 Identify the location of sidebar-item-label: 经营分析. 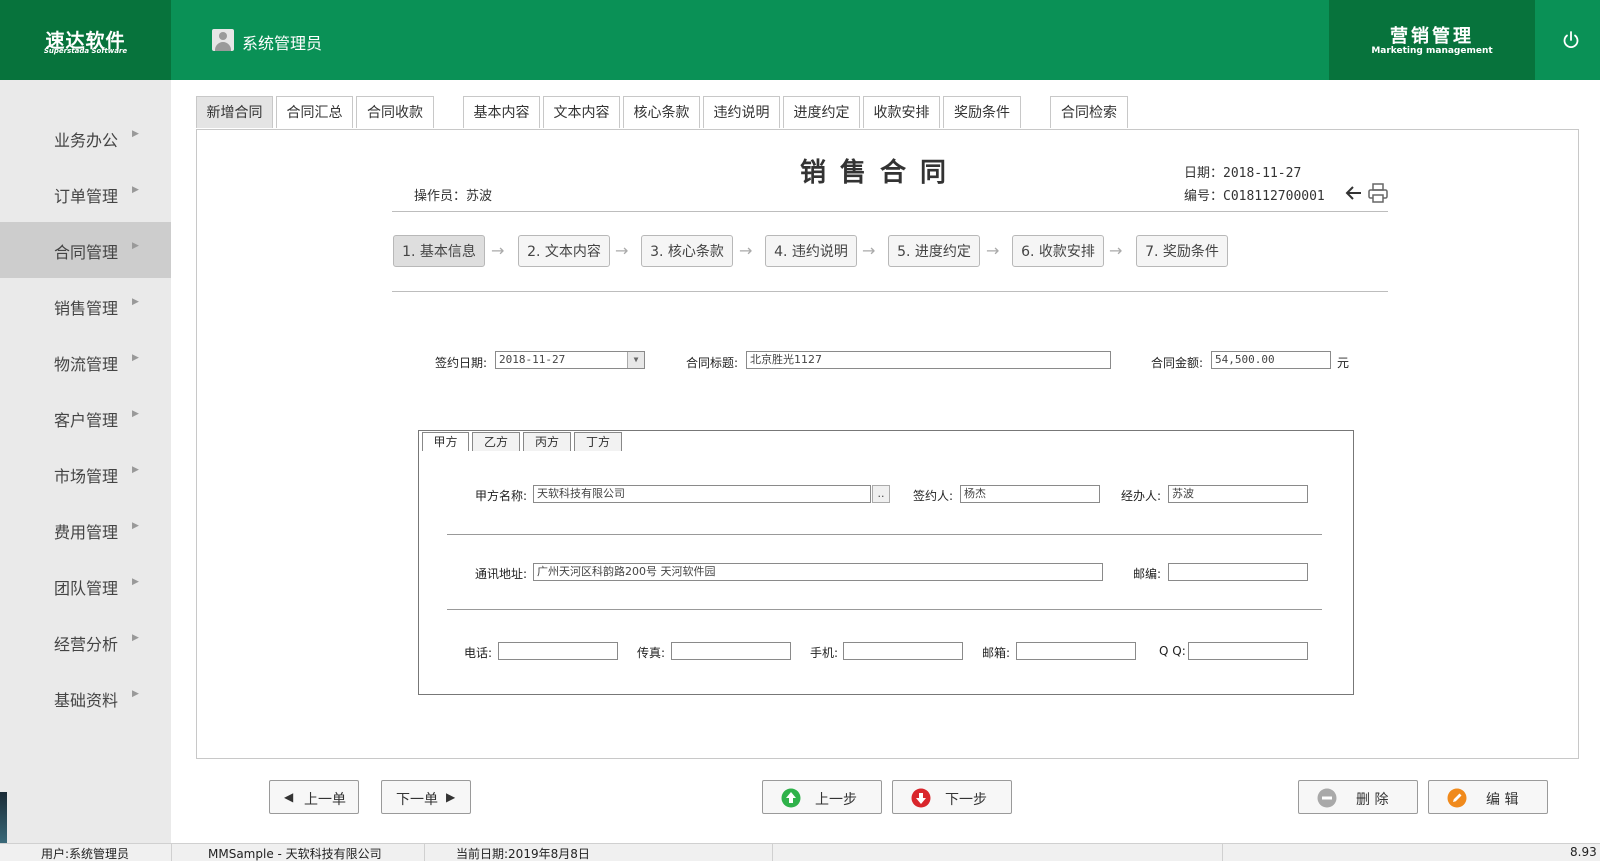
(86, 644).